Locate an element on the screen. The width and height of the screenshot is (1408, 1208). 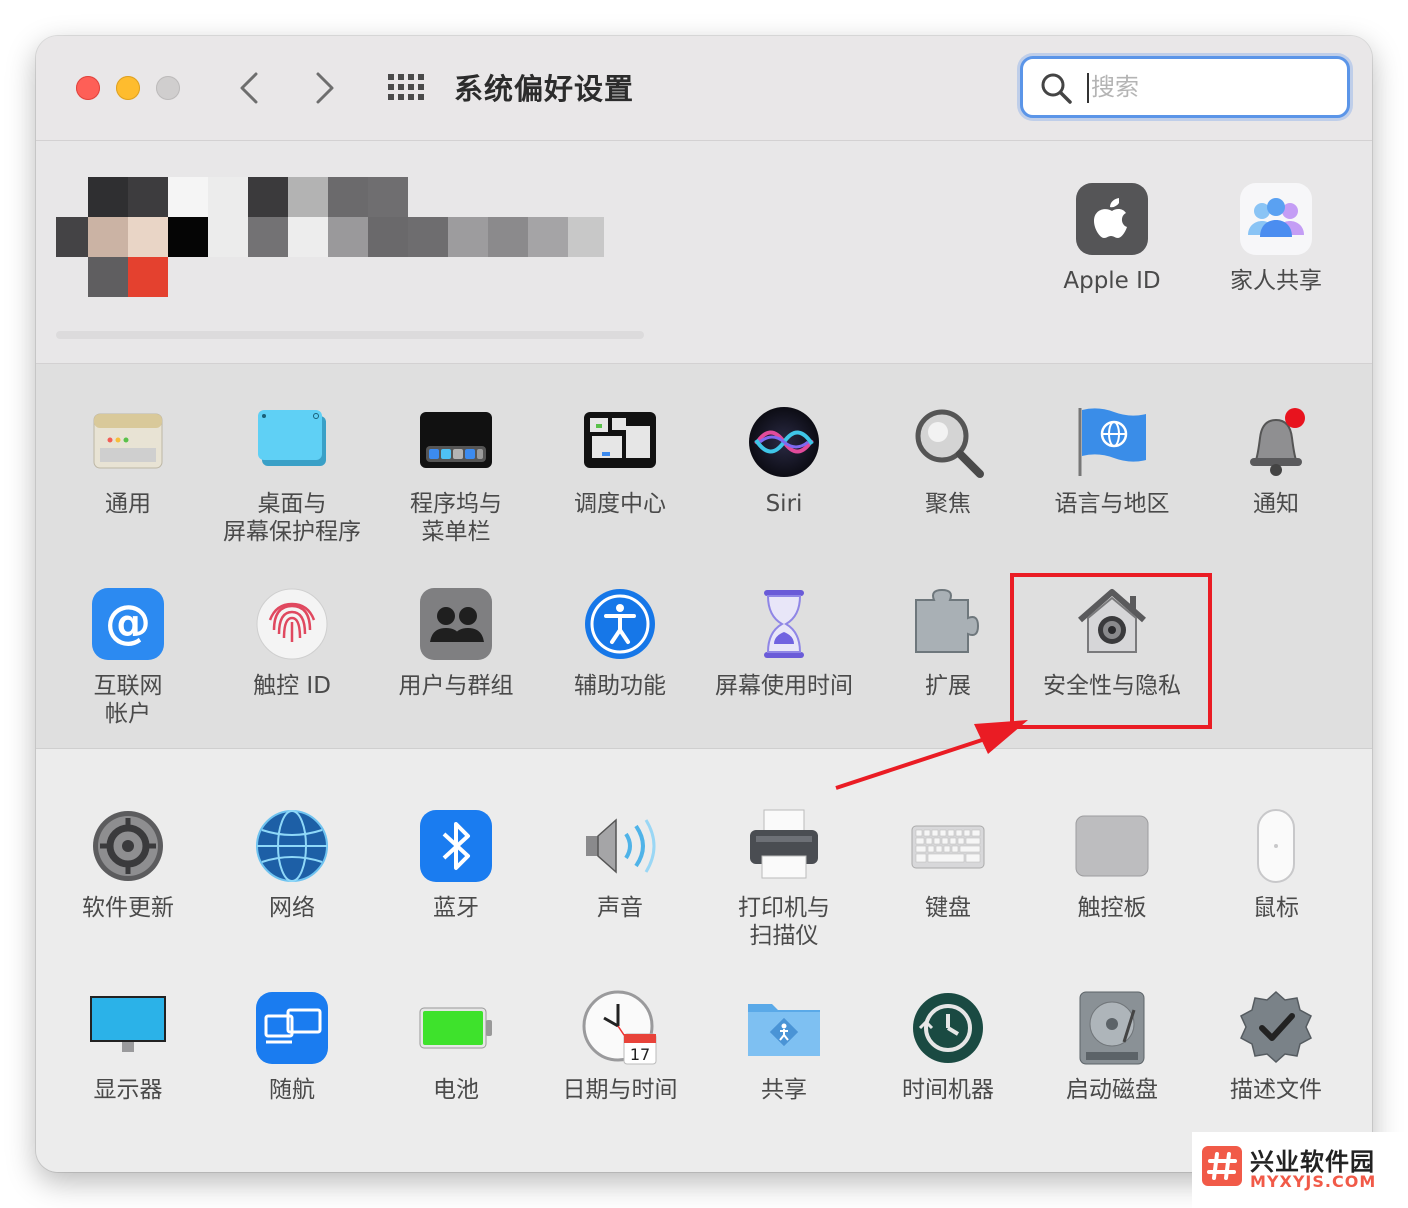
flag-globe-icon is located at coordinates (1112, 442).